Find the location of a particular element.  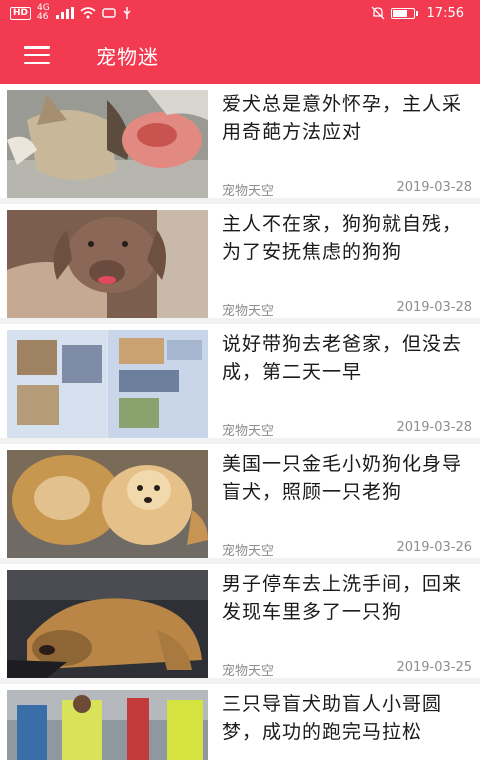

app-bar: 宠物迷 is located at coordinates (240, 55).